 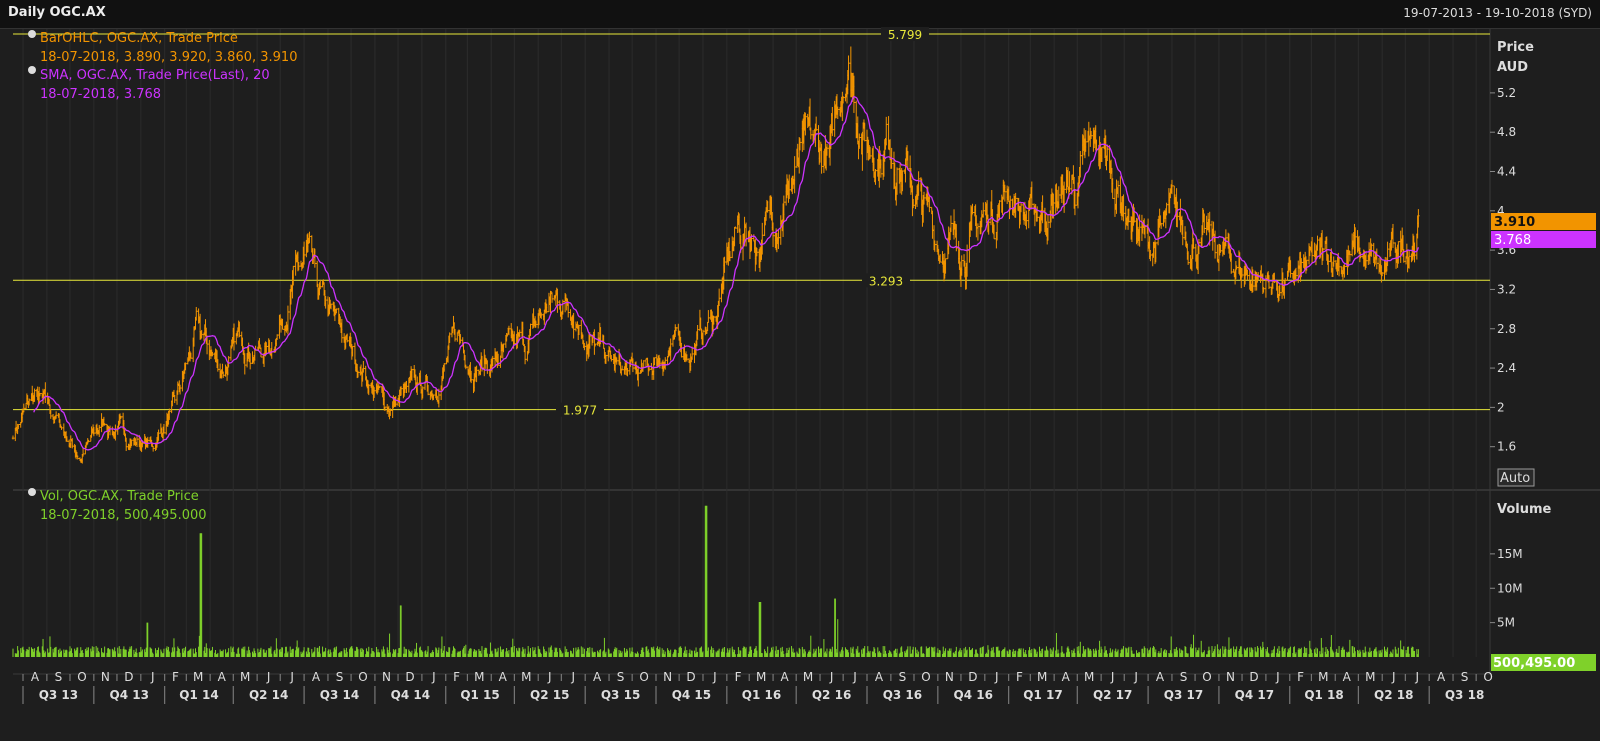 I want to click on reference-label: 3.293, so click(x=886, y=281).